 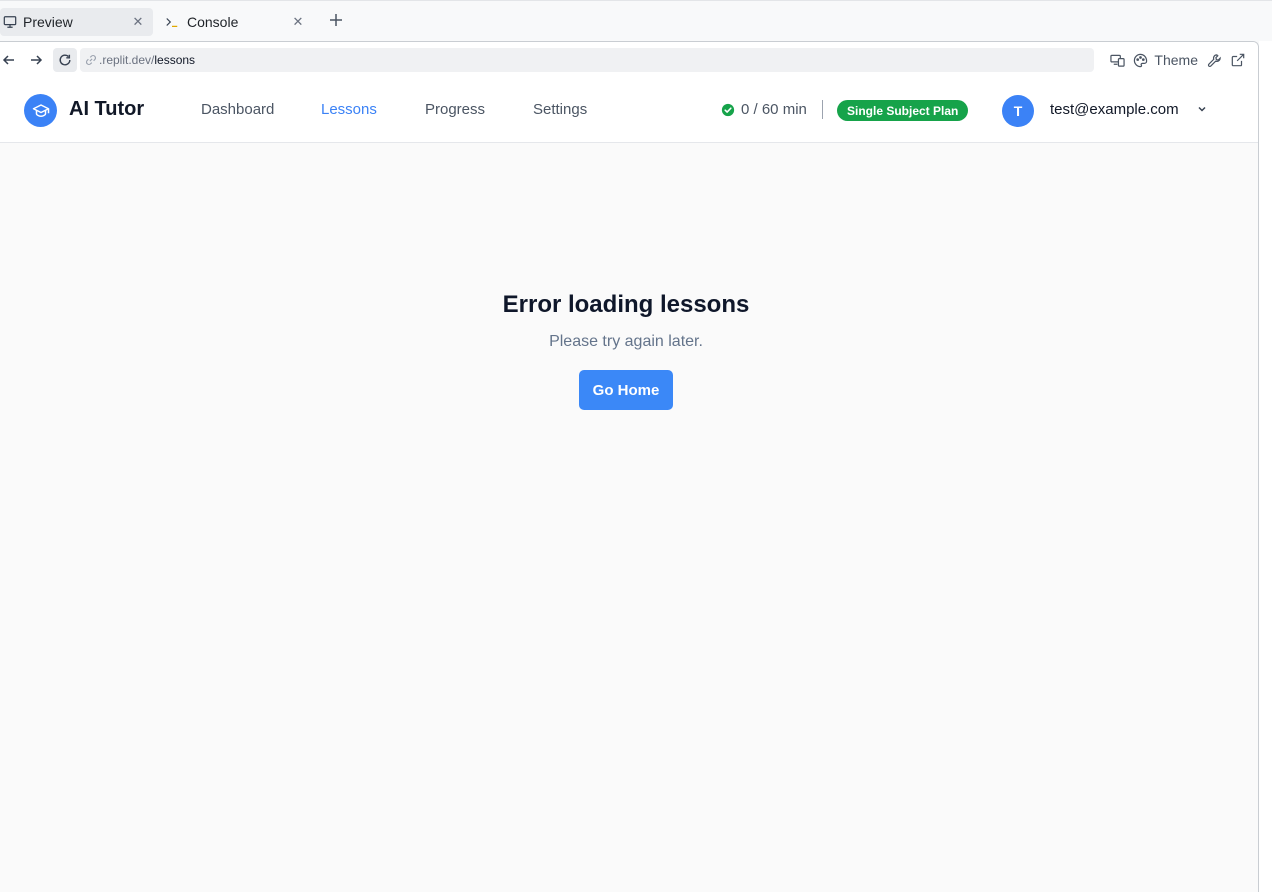 I want to click on usage-indicator: 0 / 60 min, so click(x=764, y=109).